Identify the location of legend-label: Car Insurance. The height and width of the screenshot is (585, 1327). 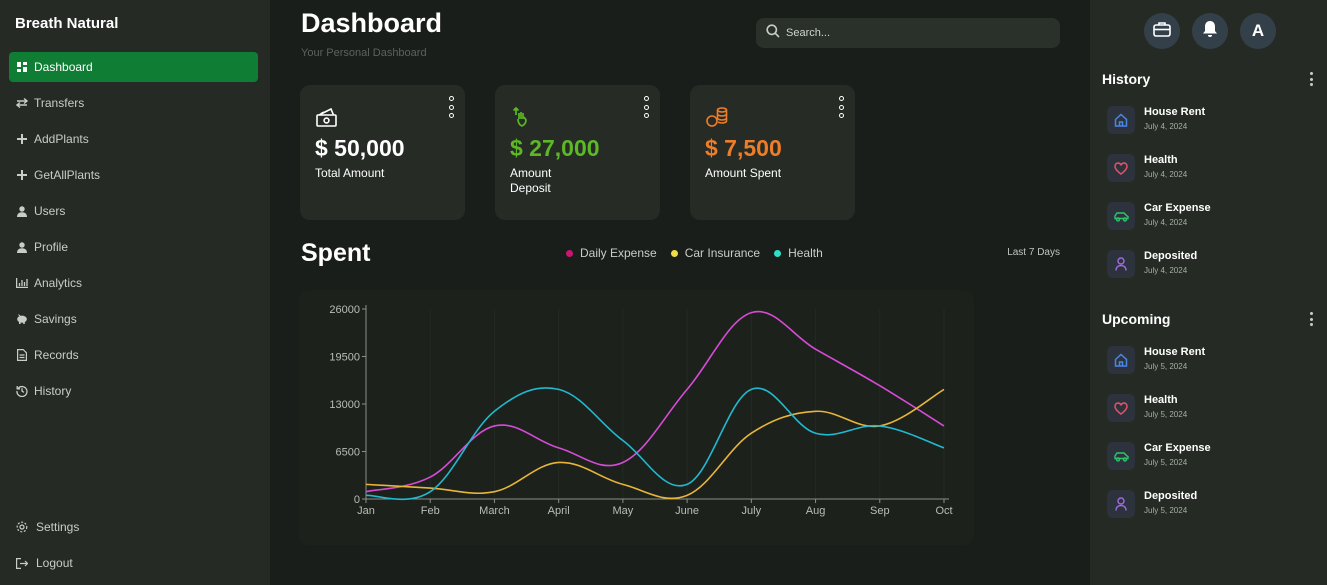
(722, 253).